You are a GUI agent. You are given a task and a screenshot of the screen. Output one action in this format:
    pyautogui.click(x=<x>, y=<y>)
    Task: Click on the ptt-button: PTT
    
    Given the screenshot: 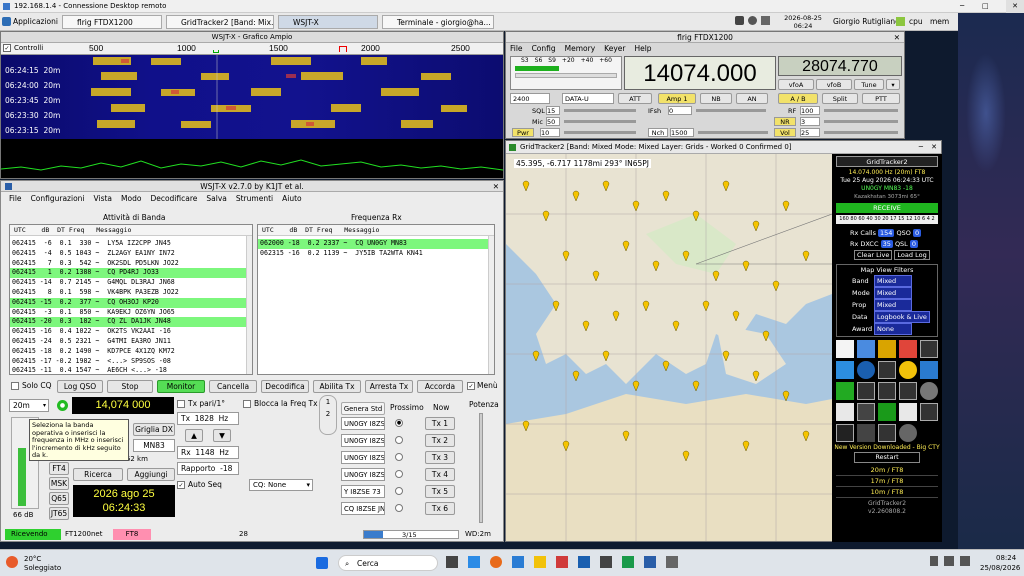 What is the action you would take?
    pyautogui.click(x=881, y=98)
    